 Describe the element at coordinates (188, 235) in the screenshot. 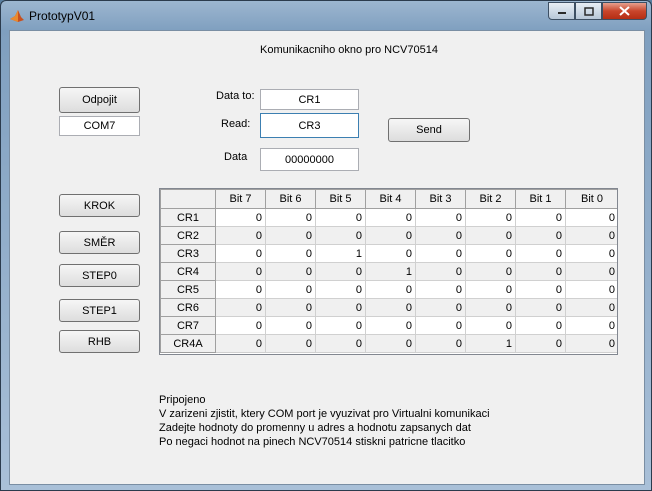

I see `row-header: CR2` at that location.